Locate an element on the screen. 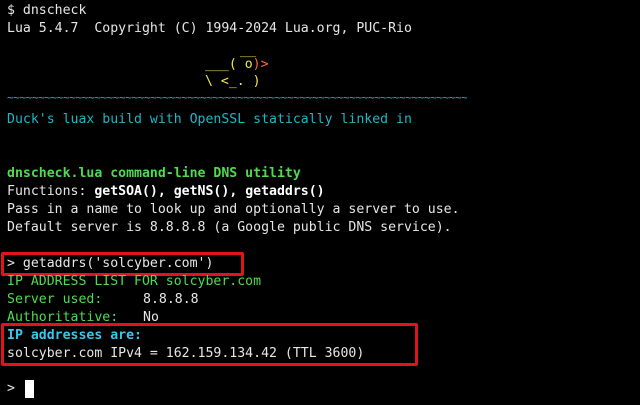  server-used-line: Server used: 8.8.8.8 is located at coordinates (103, 300).